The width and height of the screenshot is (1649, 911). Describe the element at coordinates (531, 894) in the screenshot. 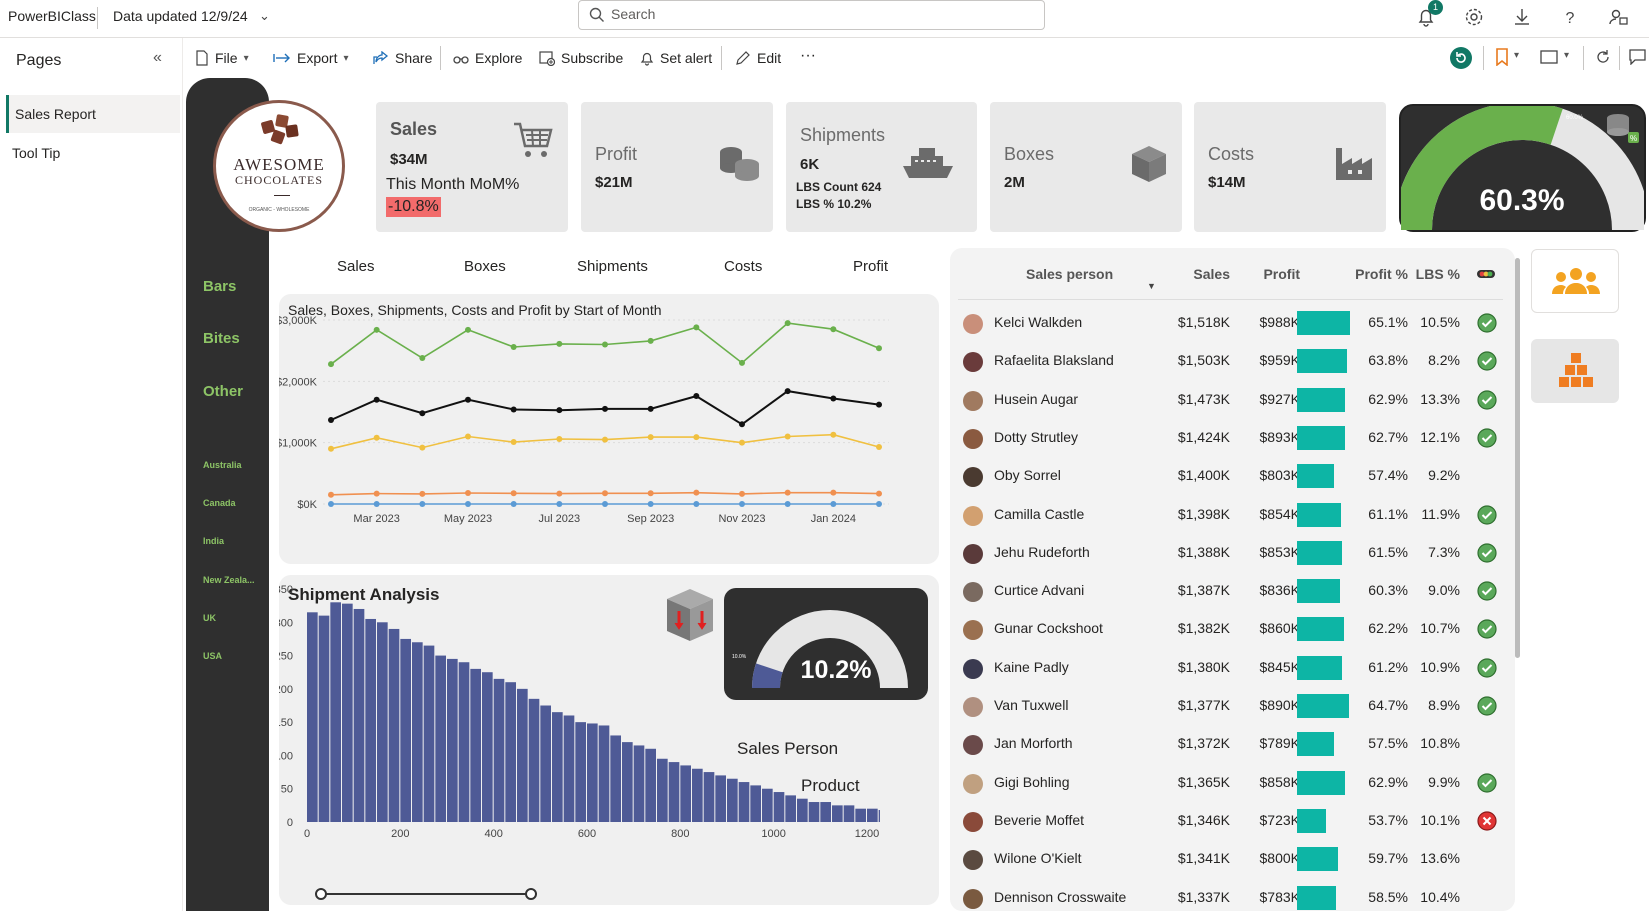

I see `range-slider-handle-right` at that location.